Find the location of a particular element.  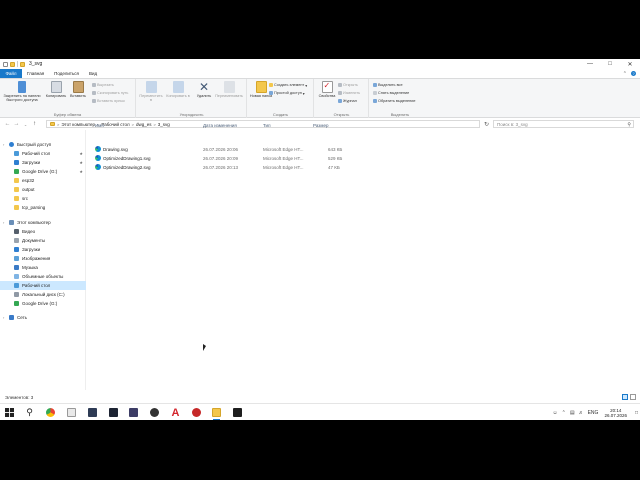

move-to-label: Переместить в is located at coordinates (151, 98).